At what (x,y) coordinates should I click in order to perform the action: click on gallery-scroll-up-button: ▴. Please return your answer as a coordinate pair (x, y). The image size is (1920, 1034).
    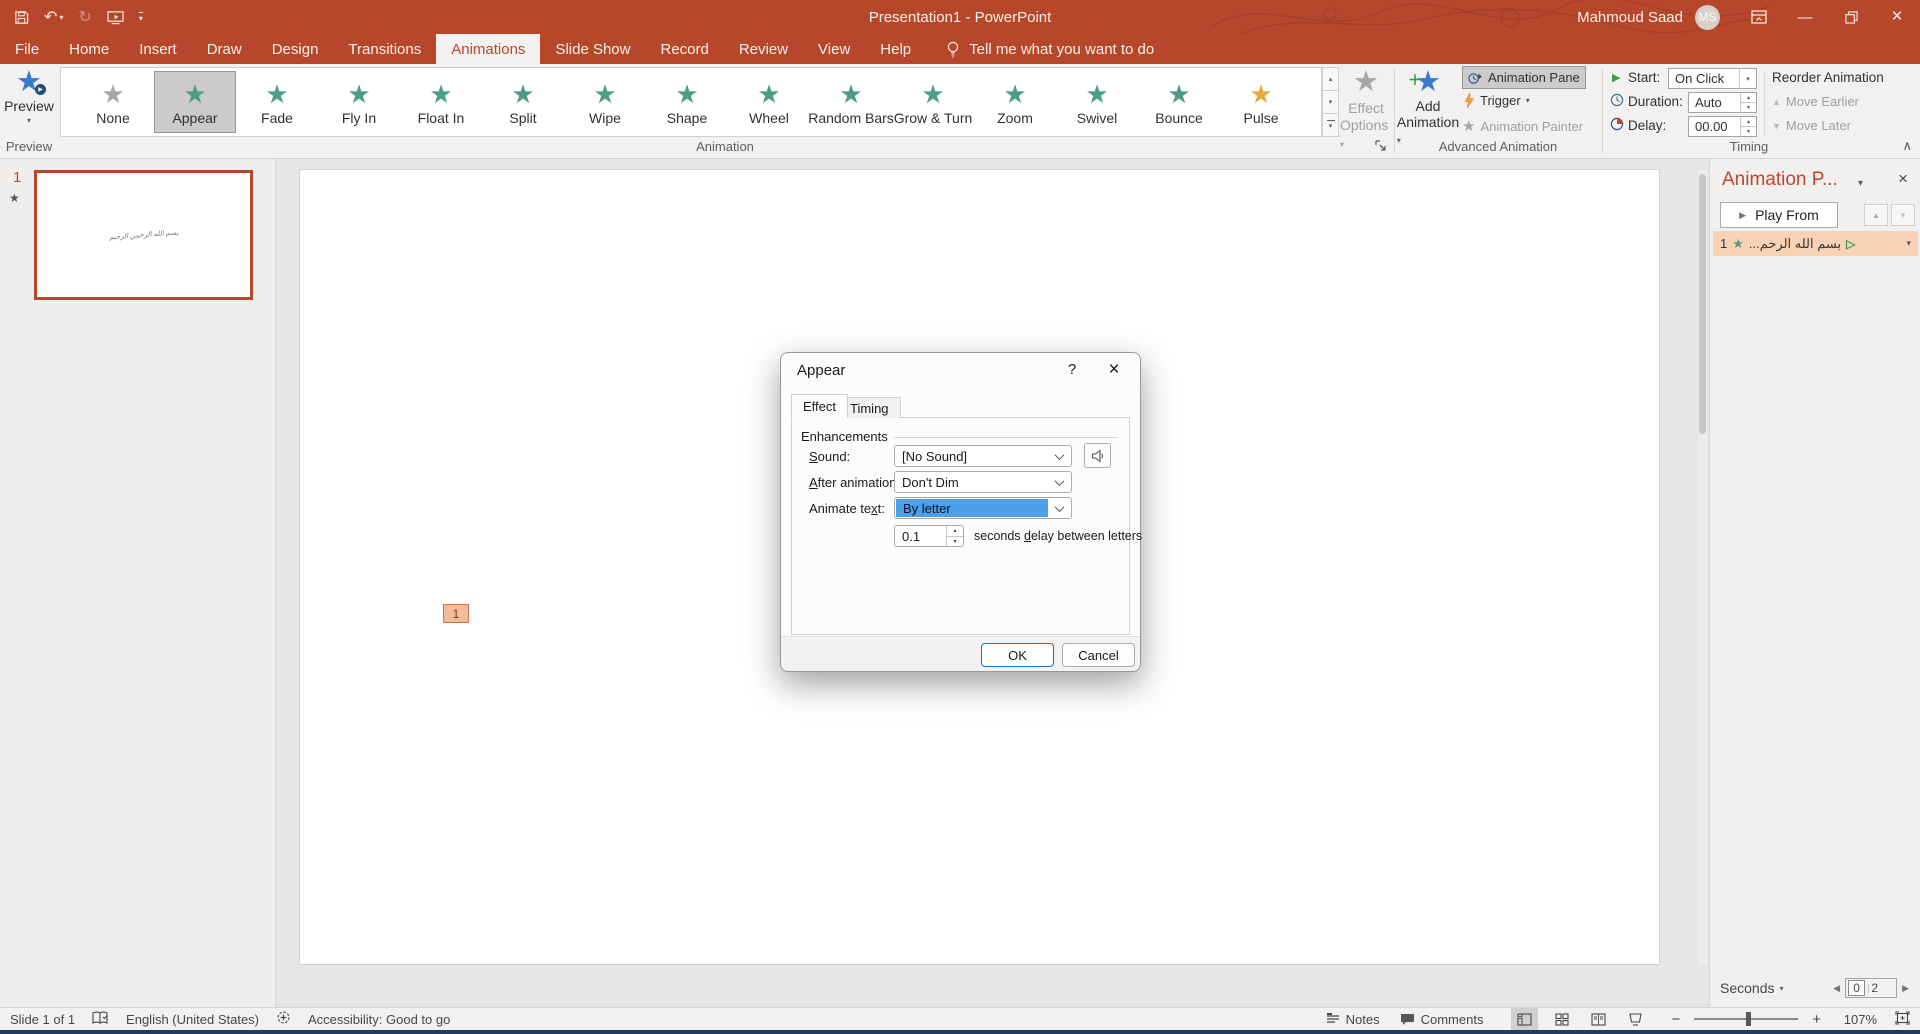
    Looking at the image, I should click on (1330, 79).